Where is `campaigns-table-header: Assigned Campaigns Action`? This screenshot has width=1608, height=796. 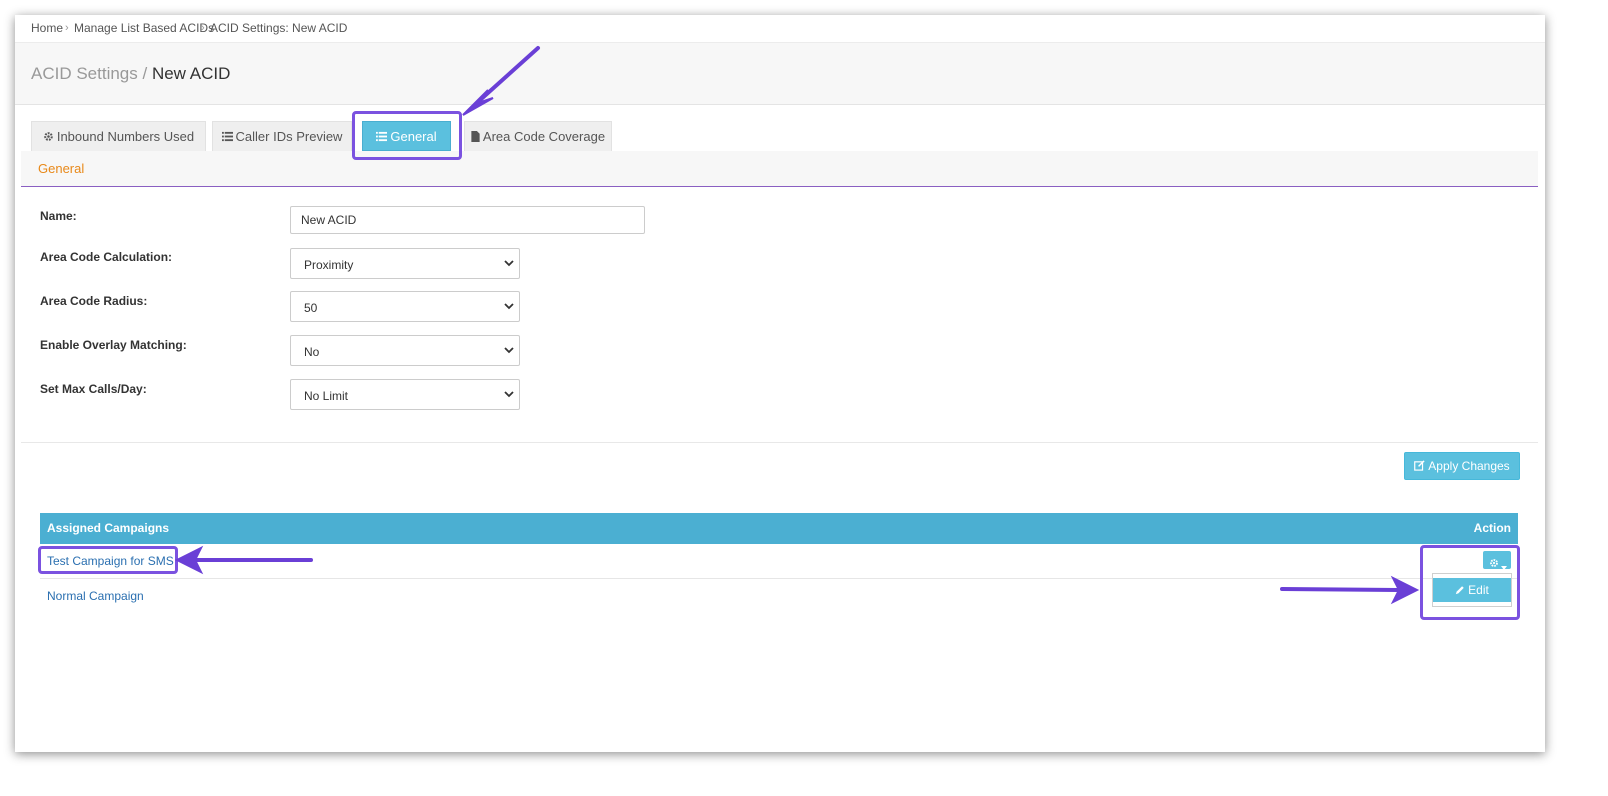 campaigns-table-header: Assigned Campaigns Action is located at coordinates (779, 528).